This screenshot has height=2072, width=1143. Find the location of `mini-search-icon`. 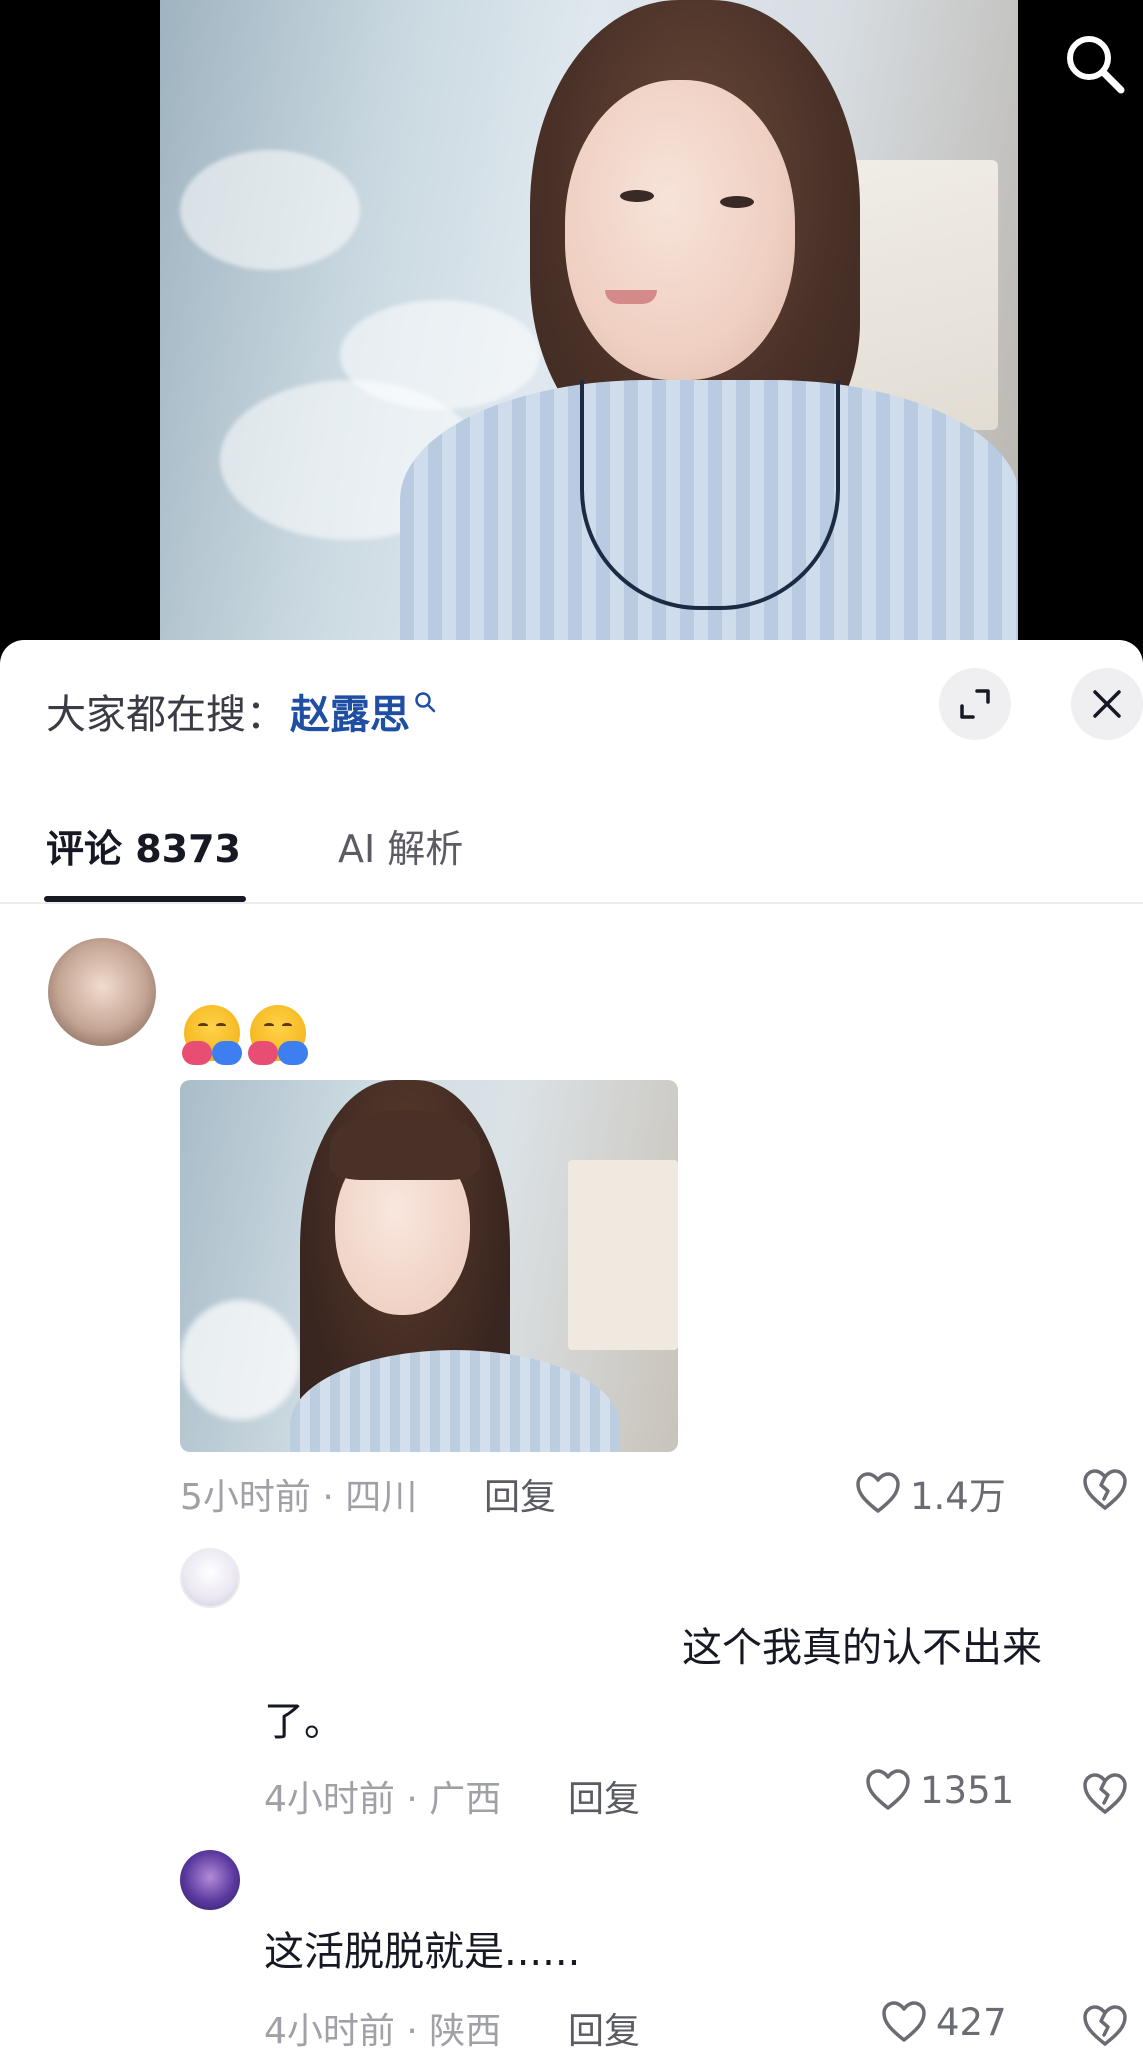

mini-search-icon is located at coordinates (425, 702).